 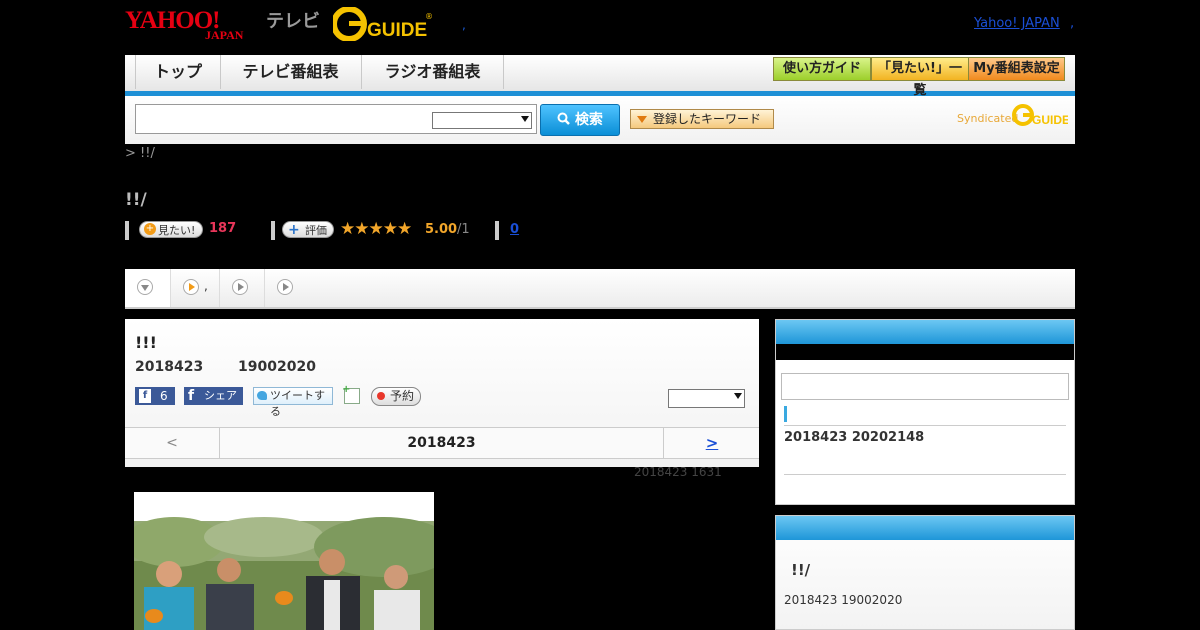 I want to click on search-button: 検索, so click(x=580, y=120).